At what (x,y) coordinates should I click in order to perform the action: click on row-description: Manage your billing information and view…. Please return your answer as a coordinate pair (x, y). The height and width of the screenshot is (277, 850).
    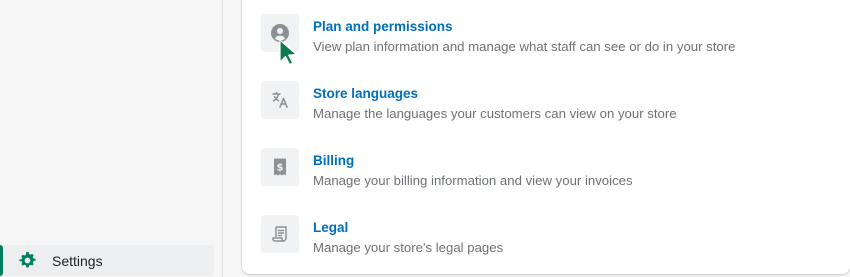
    Looking at the image, I should click on (473, 180).